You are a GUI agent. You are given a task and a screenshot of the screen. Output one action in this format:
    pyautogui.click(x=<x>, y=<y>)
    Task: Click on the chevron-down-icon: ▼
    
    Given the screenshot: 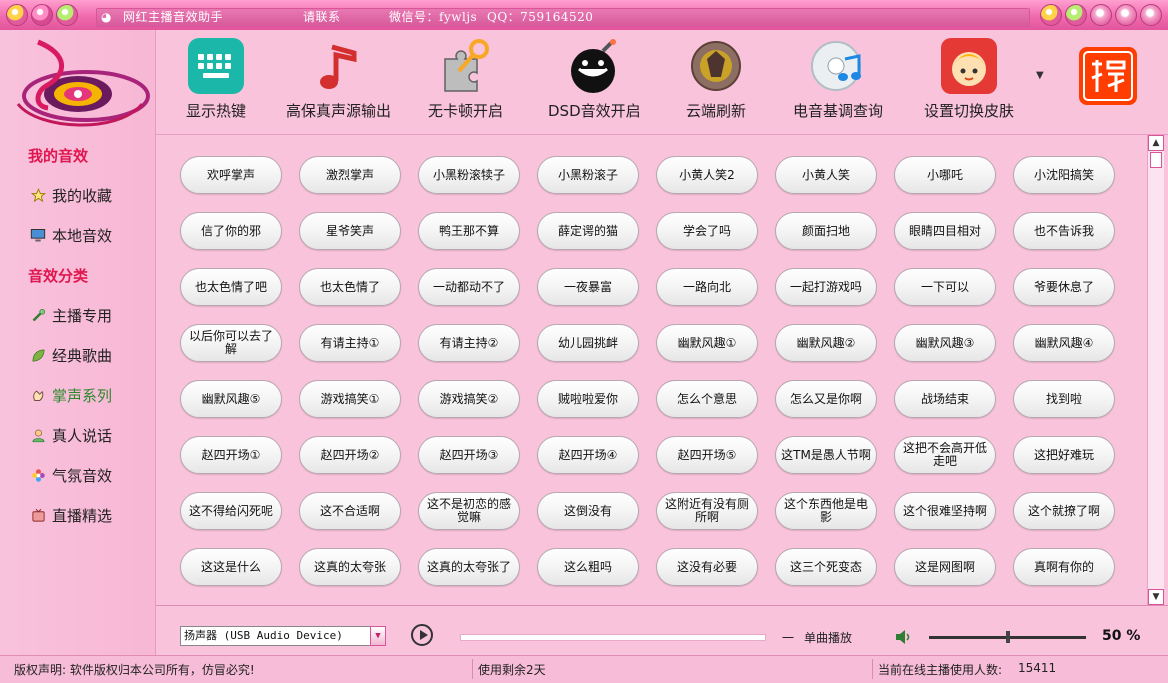 What is the action you would take?
    pyautogui.click(x=378, y=636)
    